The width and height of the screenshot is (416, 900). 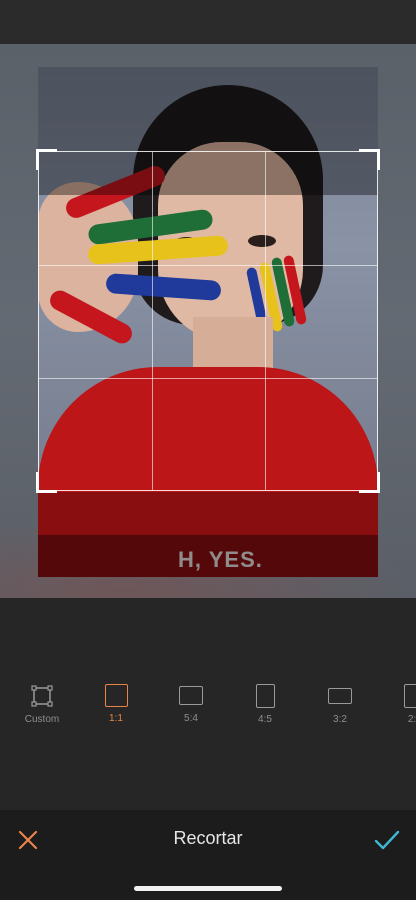 I want to click on bottom-action-bar: Recortar, so click(x=208, y=855).